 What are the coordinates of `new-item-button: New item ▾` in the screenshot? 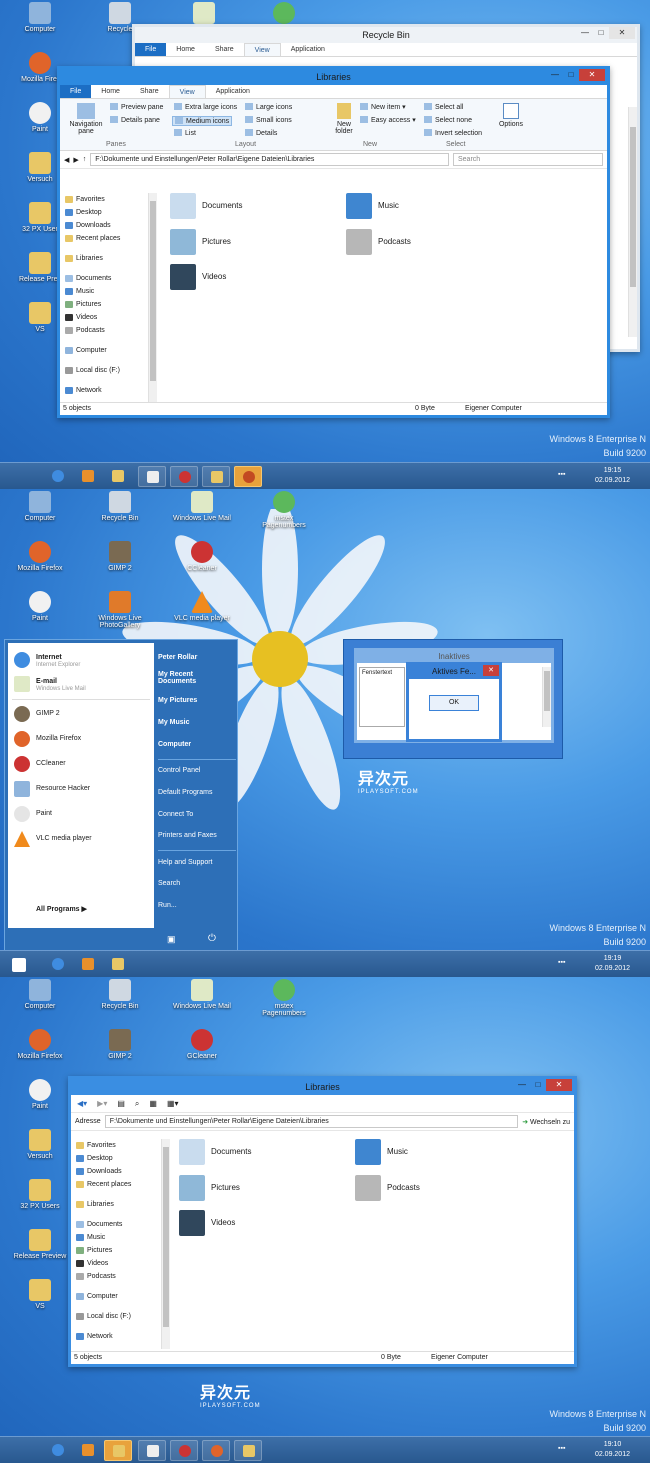 It's located at (383, 107).